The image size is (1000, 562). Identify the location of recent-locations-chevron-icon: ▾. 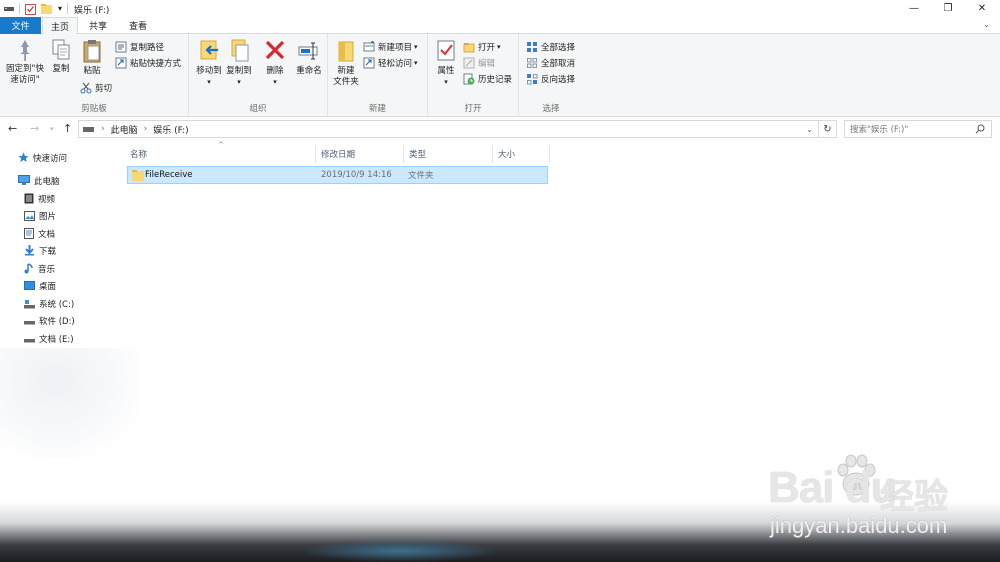
(52, 129).